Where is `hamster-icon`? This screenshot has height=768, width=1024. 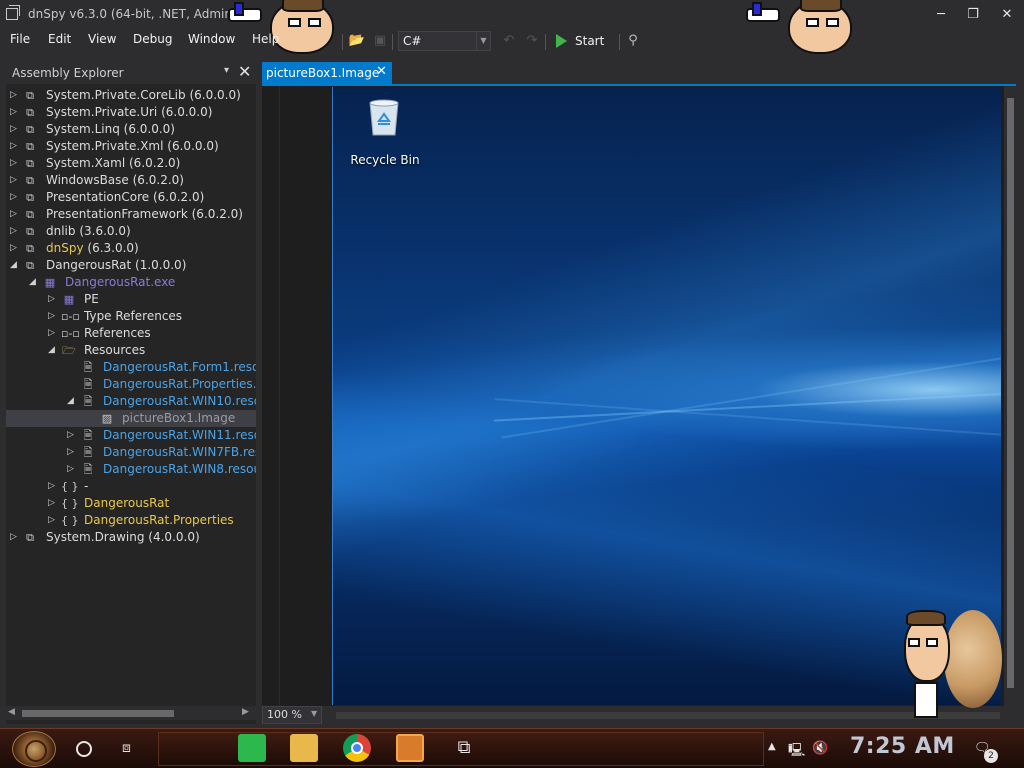
hamster-icon is located at coordinates (973, 659).